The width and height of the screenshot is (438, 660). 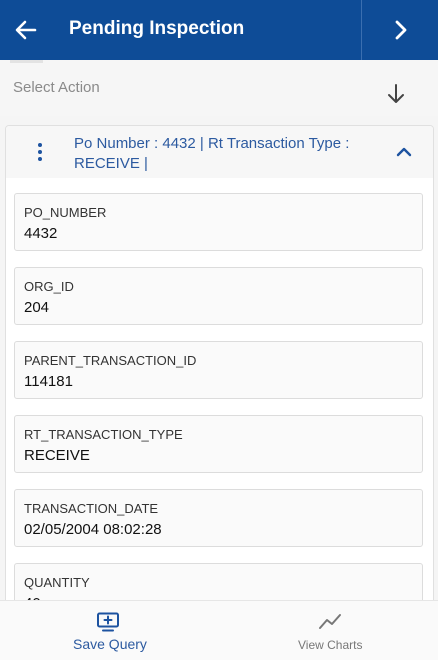 What do you see at coordinates (361, 30) in the screenshot?
I see `header-divider` at bounding box center [361, 30].